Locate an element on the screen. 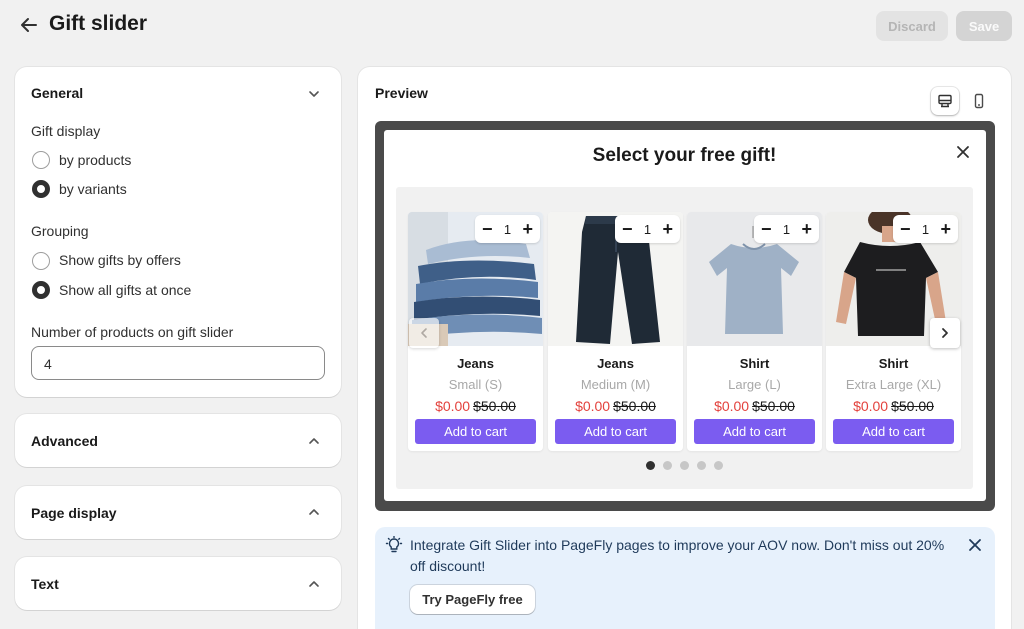  radio-gifts-by-offers is located at coordinates (41, 261).